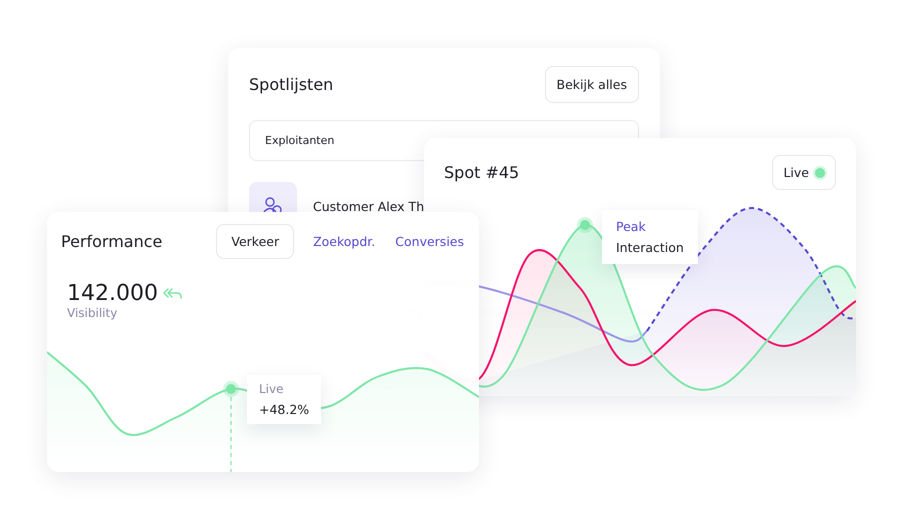 The width and height of the screenshot is (910, 520). What do you see at coordinates (92, 313) in the screenshot?
I see `metric-caption: Visibility` at bounding box center [92, 313].